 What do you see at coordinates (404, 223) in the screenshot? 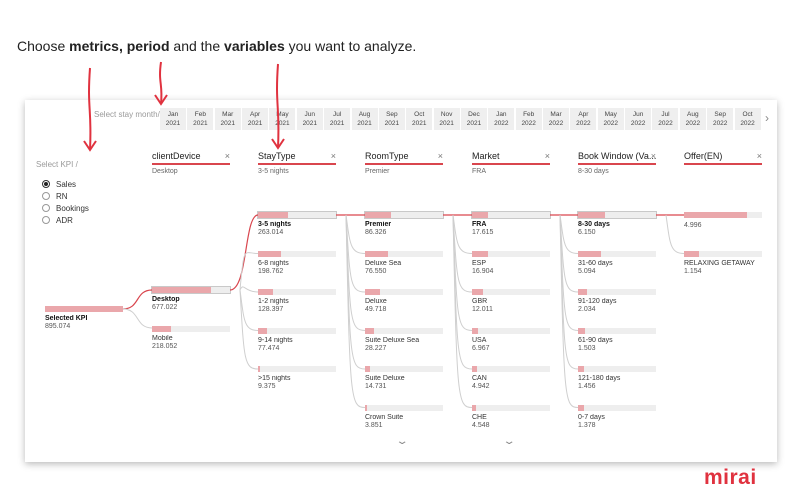
I see `tree-node: Premier 86.326` at bounding box center [404, 223].